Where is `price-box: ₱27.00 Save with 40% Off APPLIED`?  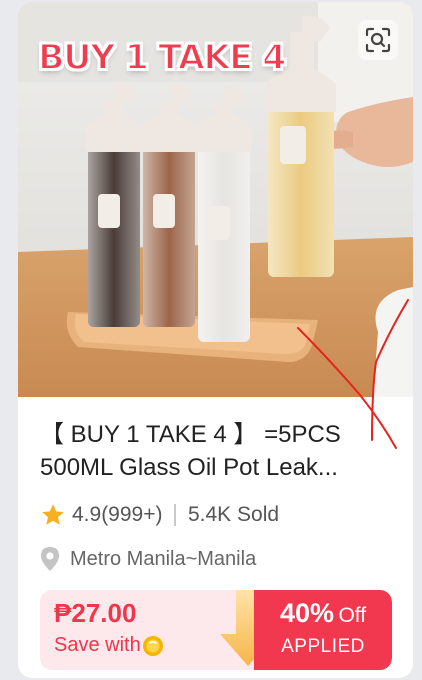
price-box: ₱27.00 Save with 40% Off APPLIED is located at coordinates (216, 630).